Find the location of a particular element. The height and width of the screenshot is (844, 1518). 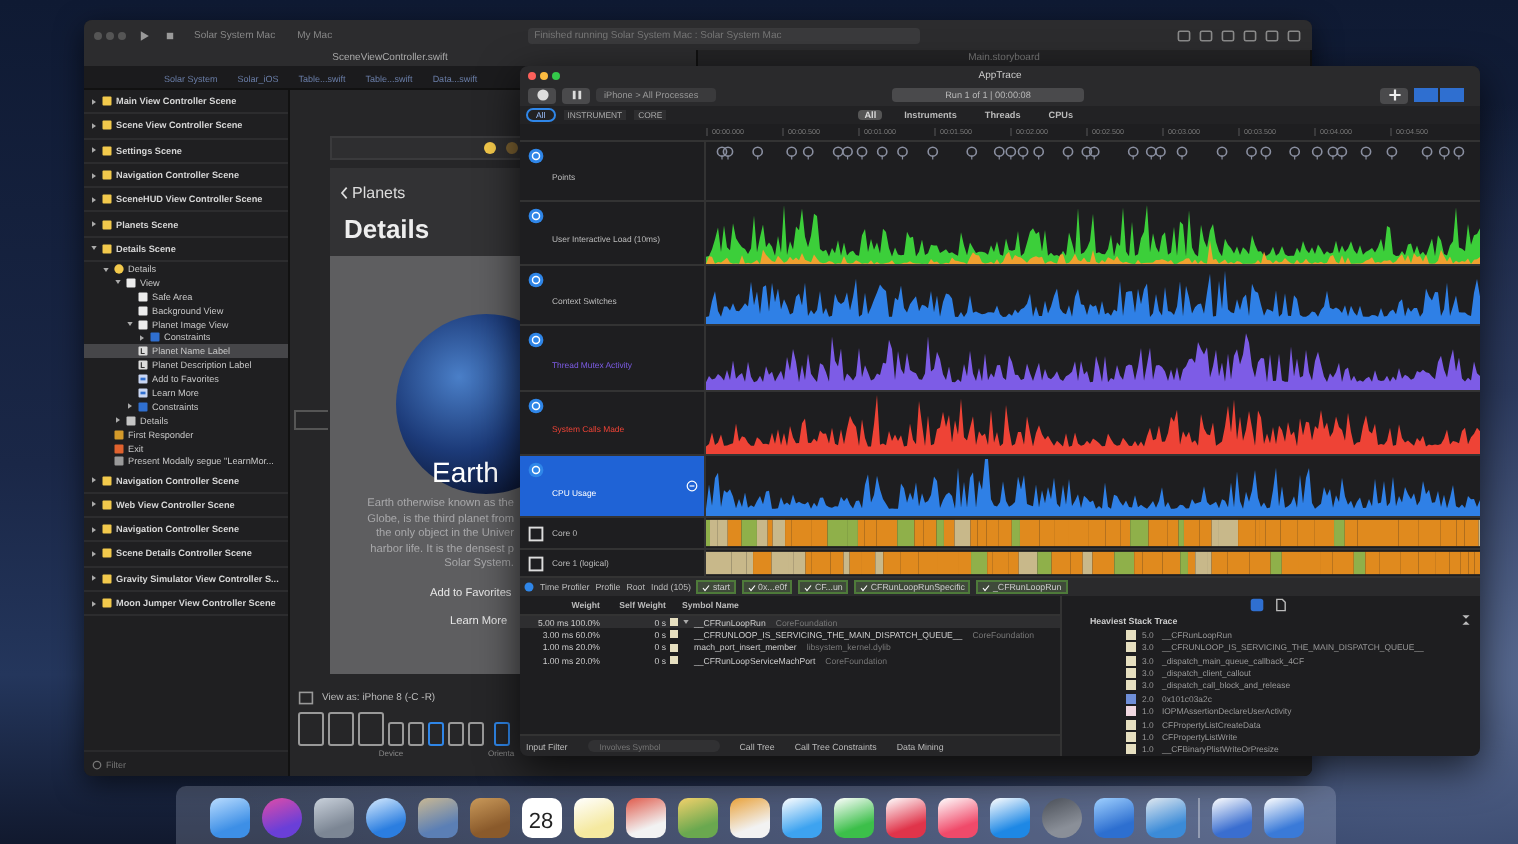

add-button is located at coordinates (1394, 95).